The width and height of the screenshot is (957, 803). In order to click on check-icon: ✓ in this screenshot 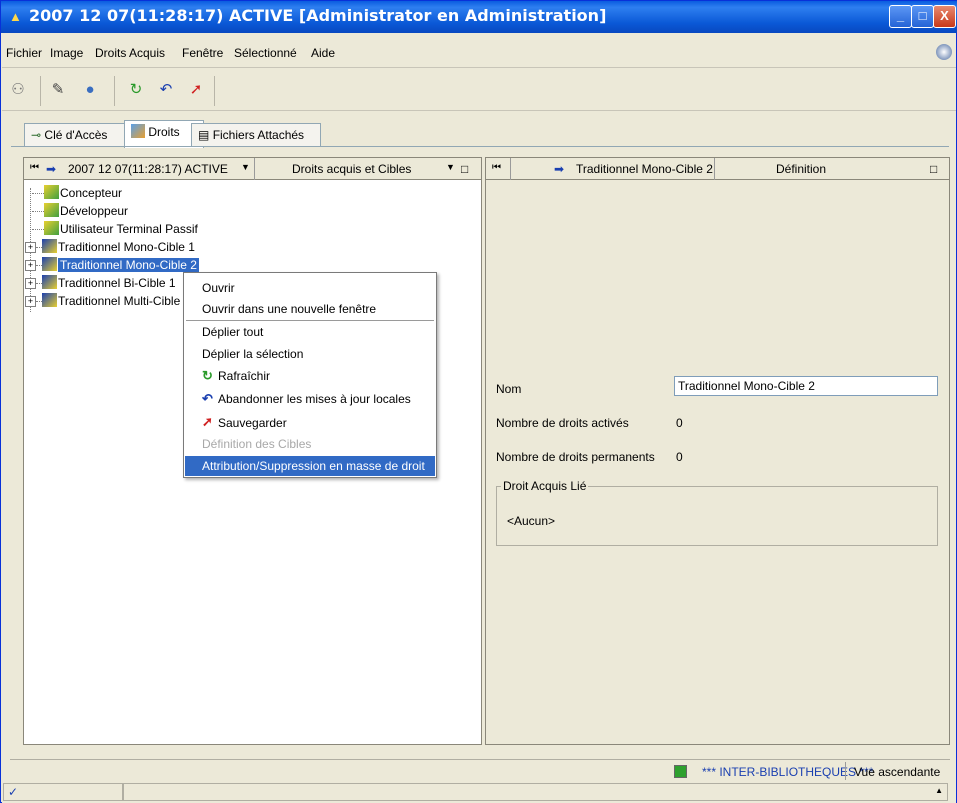, I will do `click(13, 792)`.